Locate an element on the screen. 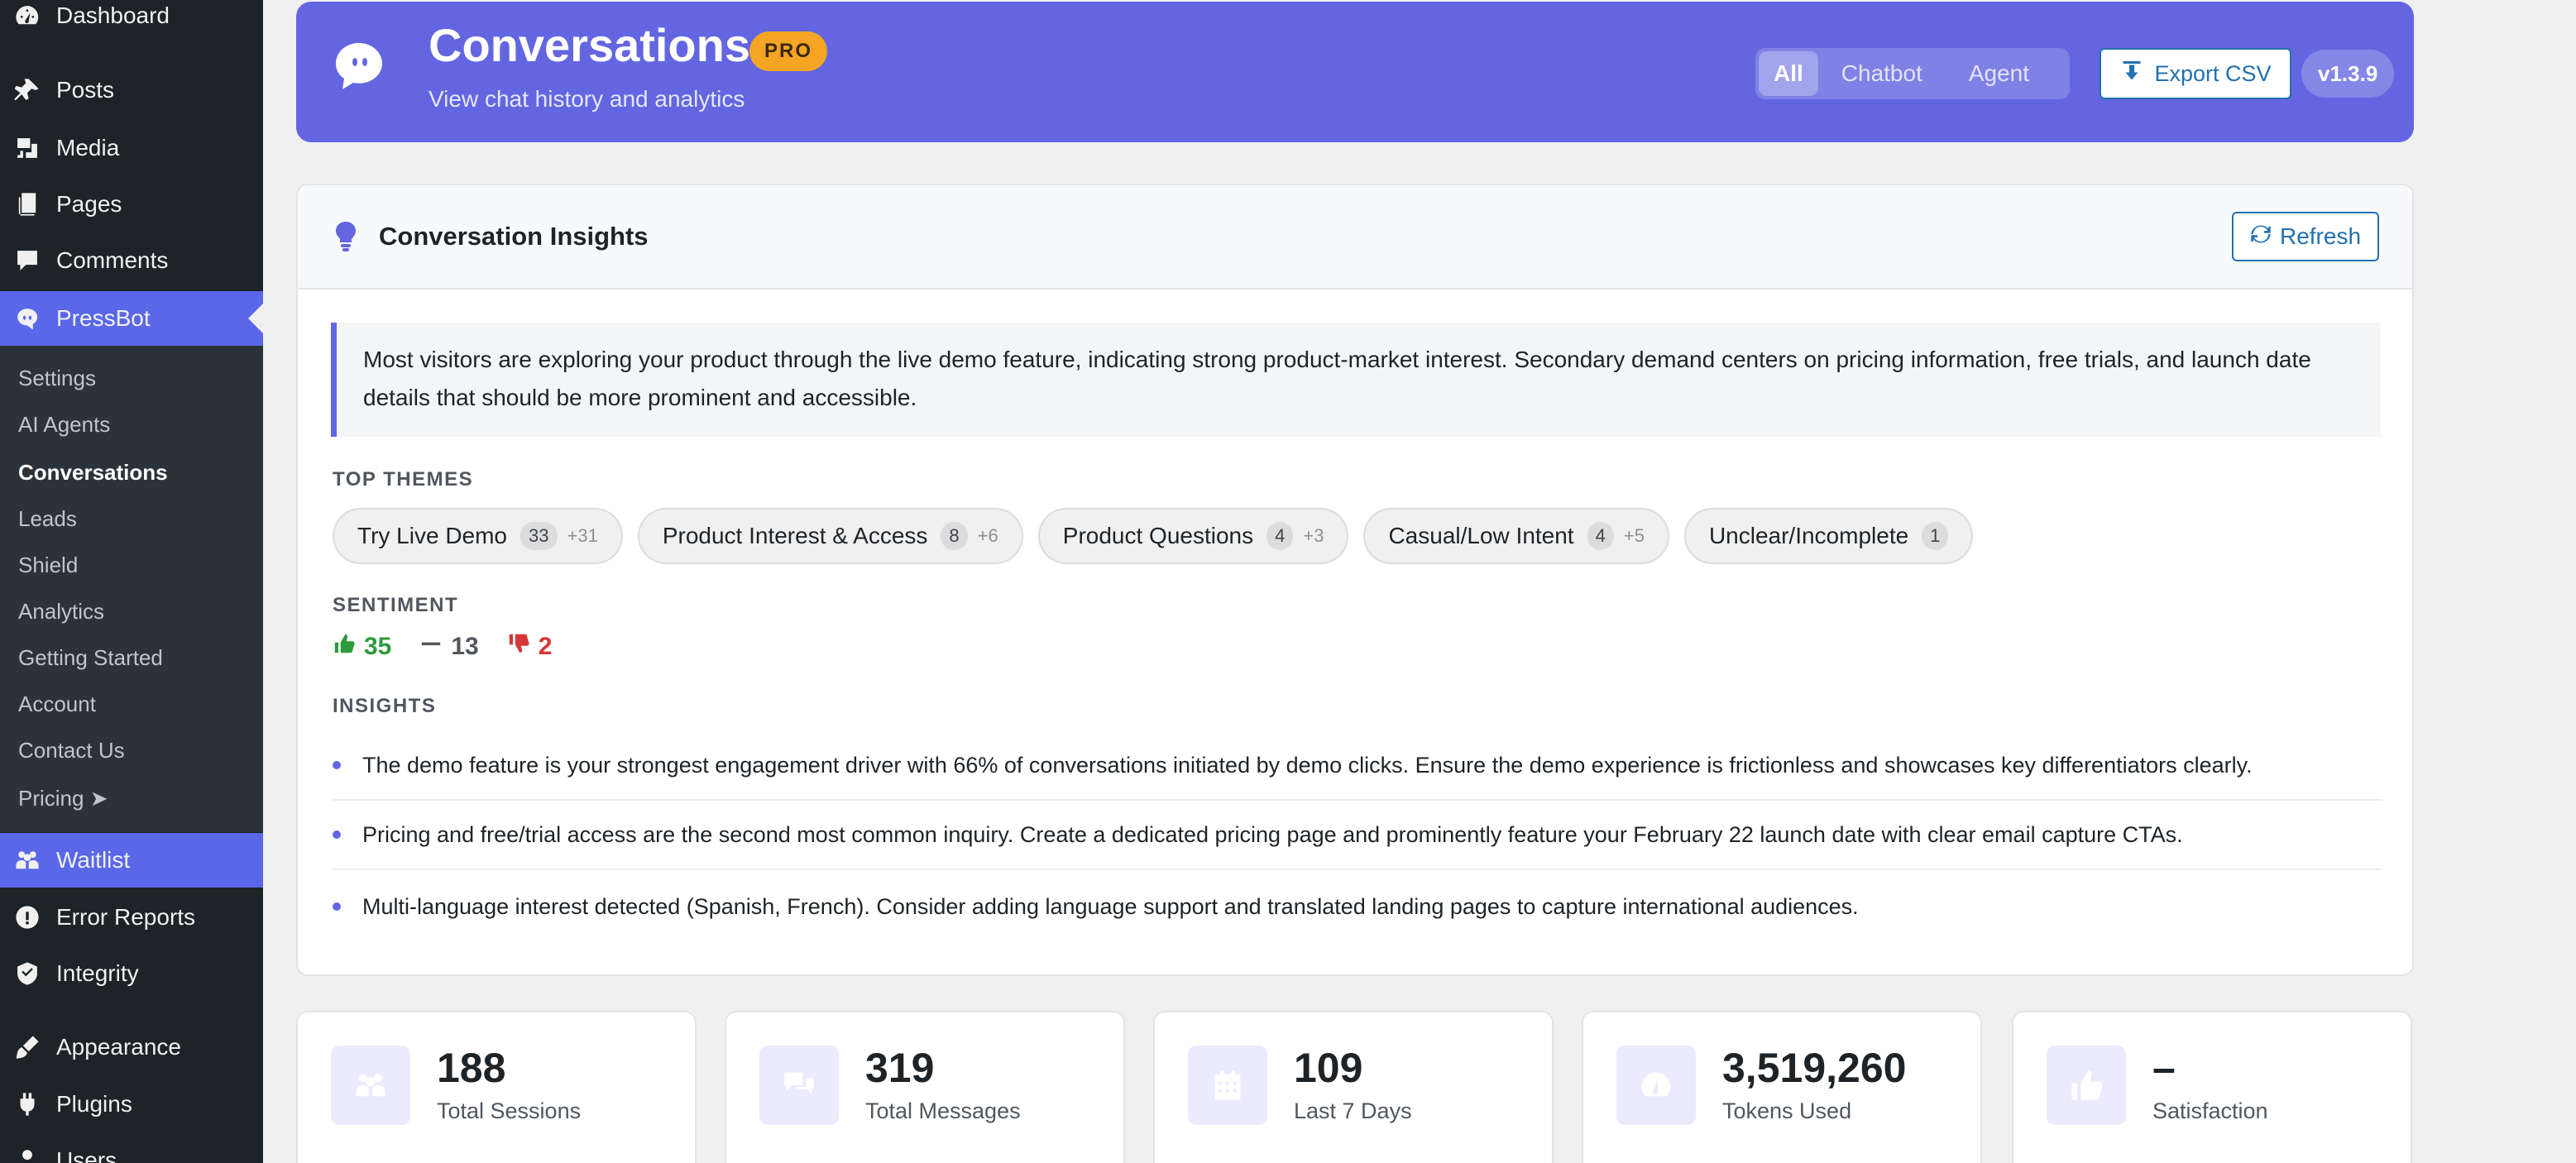 Image resolution: width=2576 pixels, height=1163 pixels. shield-icon is located at coordinates (28, 974).